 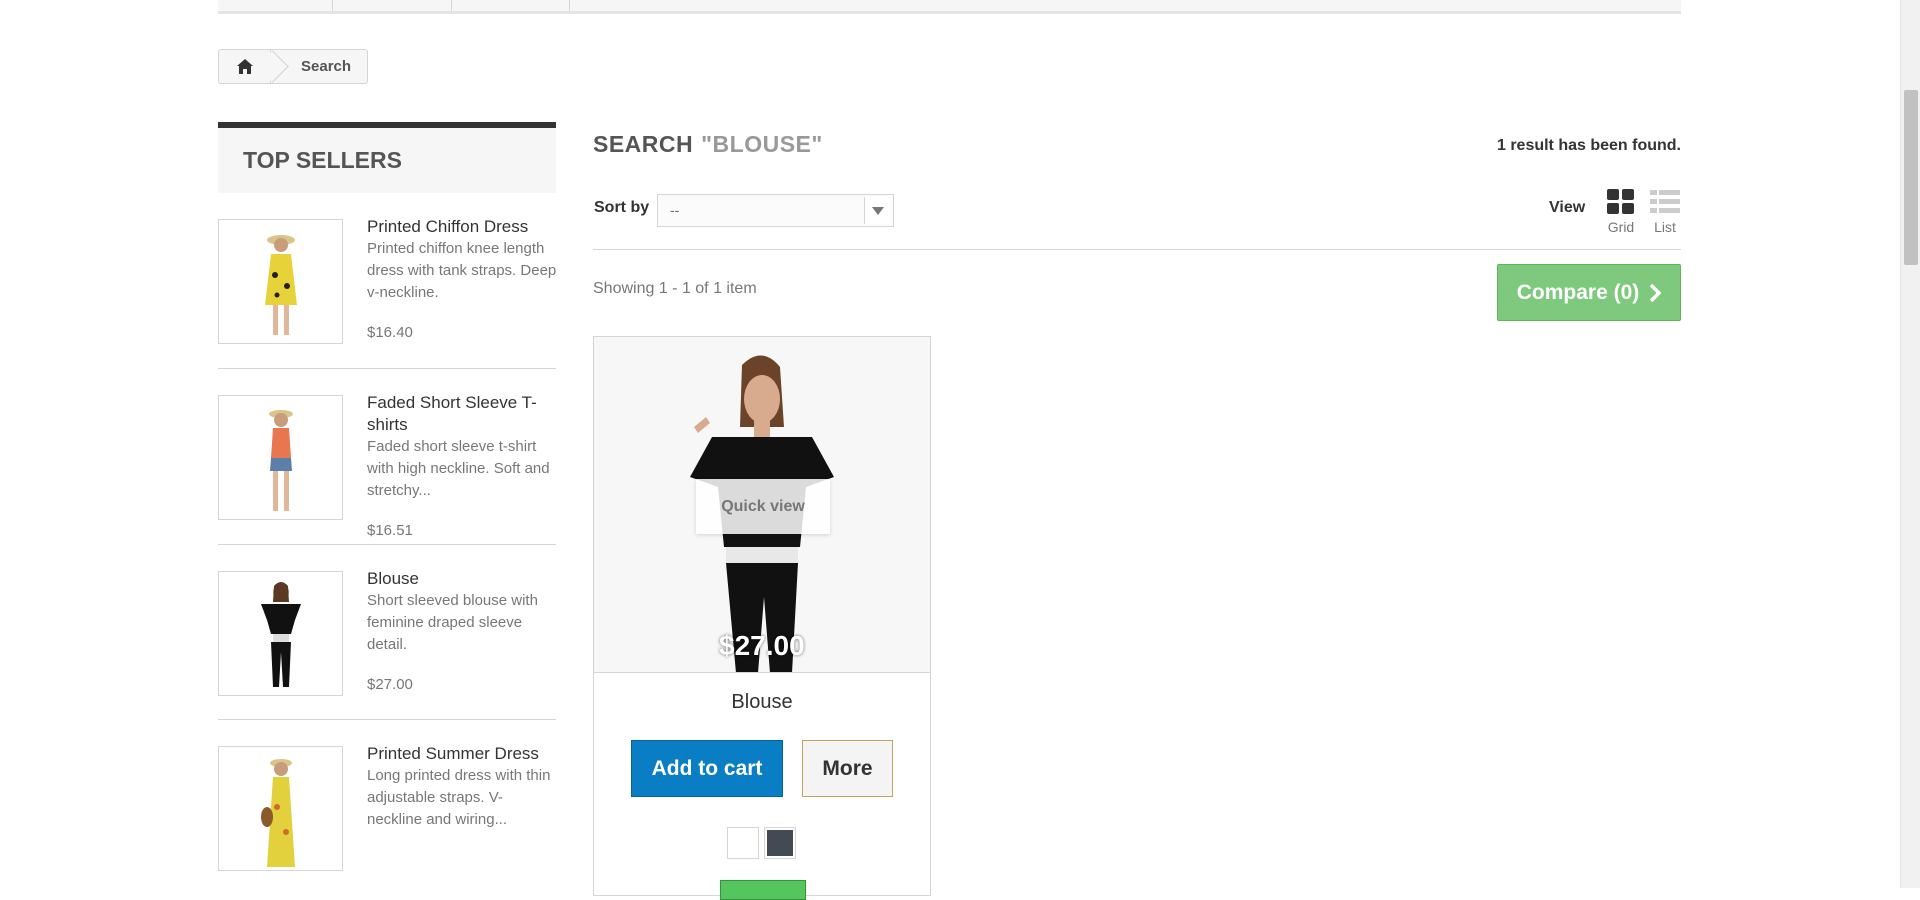 What do you see at coordinates (244, 66) in the screenshot?
I see `home-icon` at bounding box center [244, 66].